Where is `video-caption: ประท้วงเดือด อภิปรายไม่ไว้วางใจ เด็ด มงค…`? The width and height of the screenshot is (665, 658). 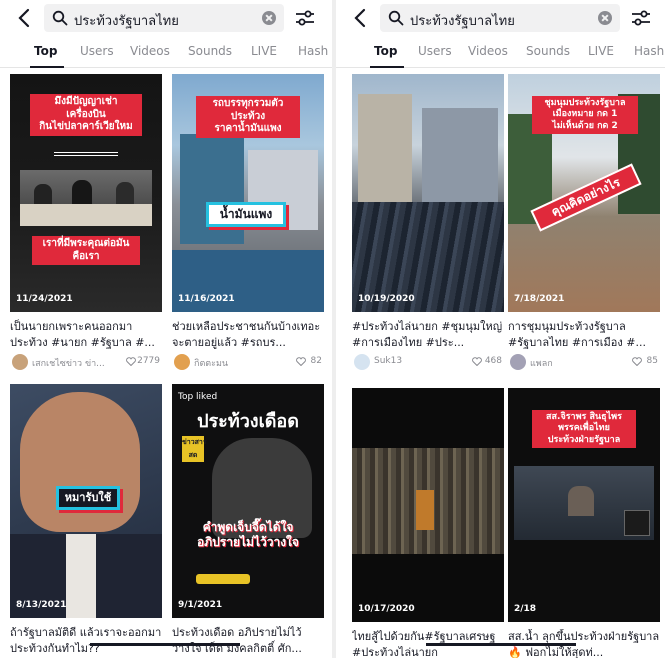 video-caption: ประท้วงเดือด อภิปรายไม่ไว้วางใจ เด็ด มงค… is located at coordinates (248, 641).